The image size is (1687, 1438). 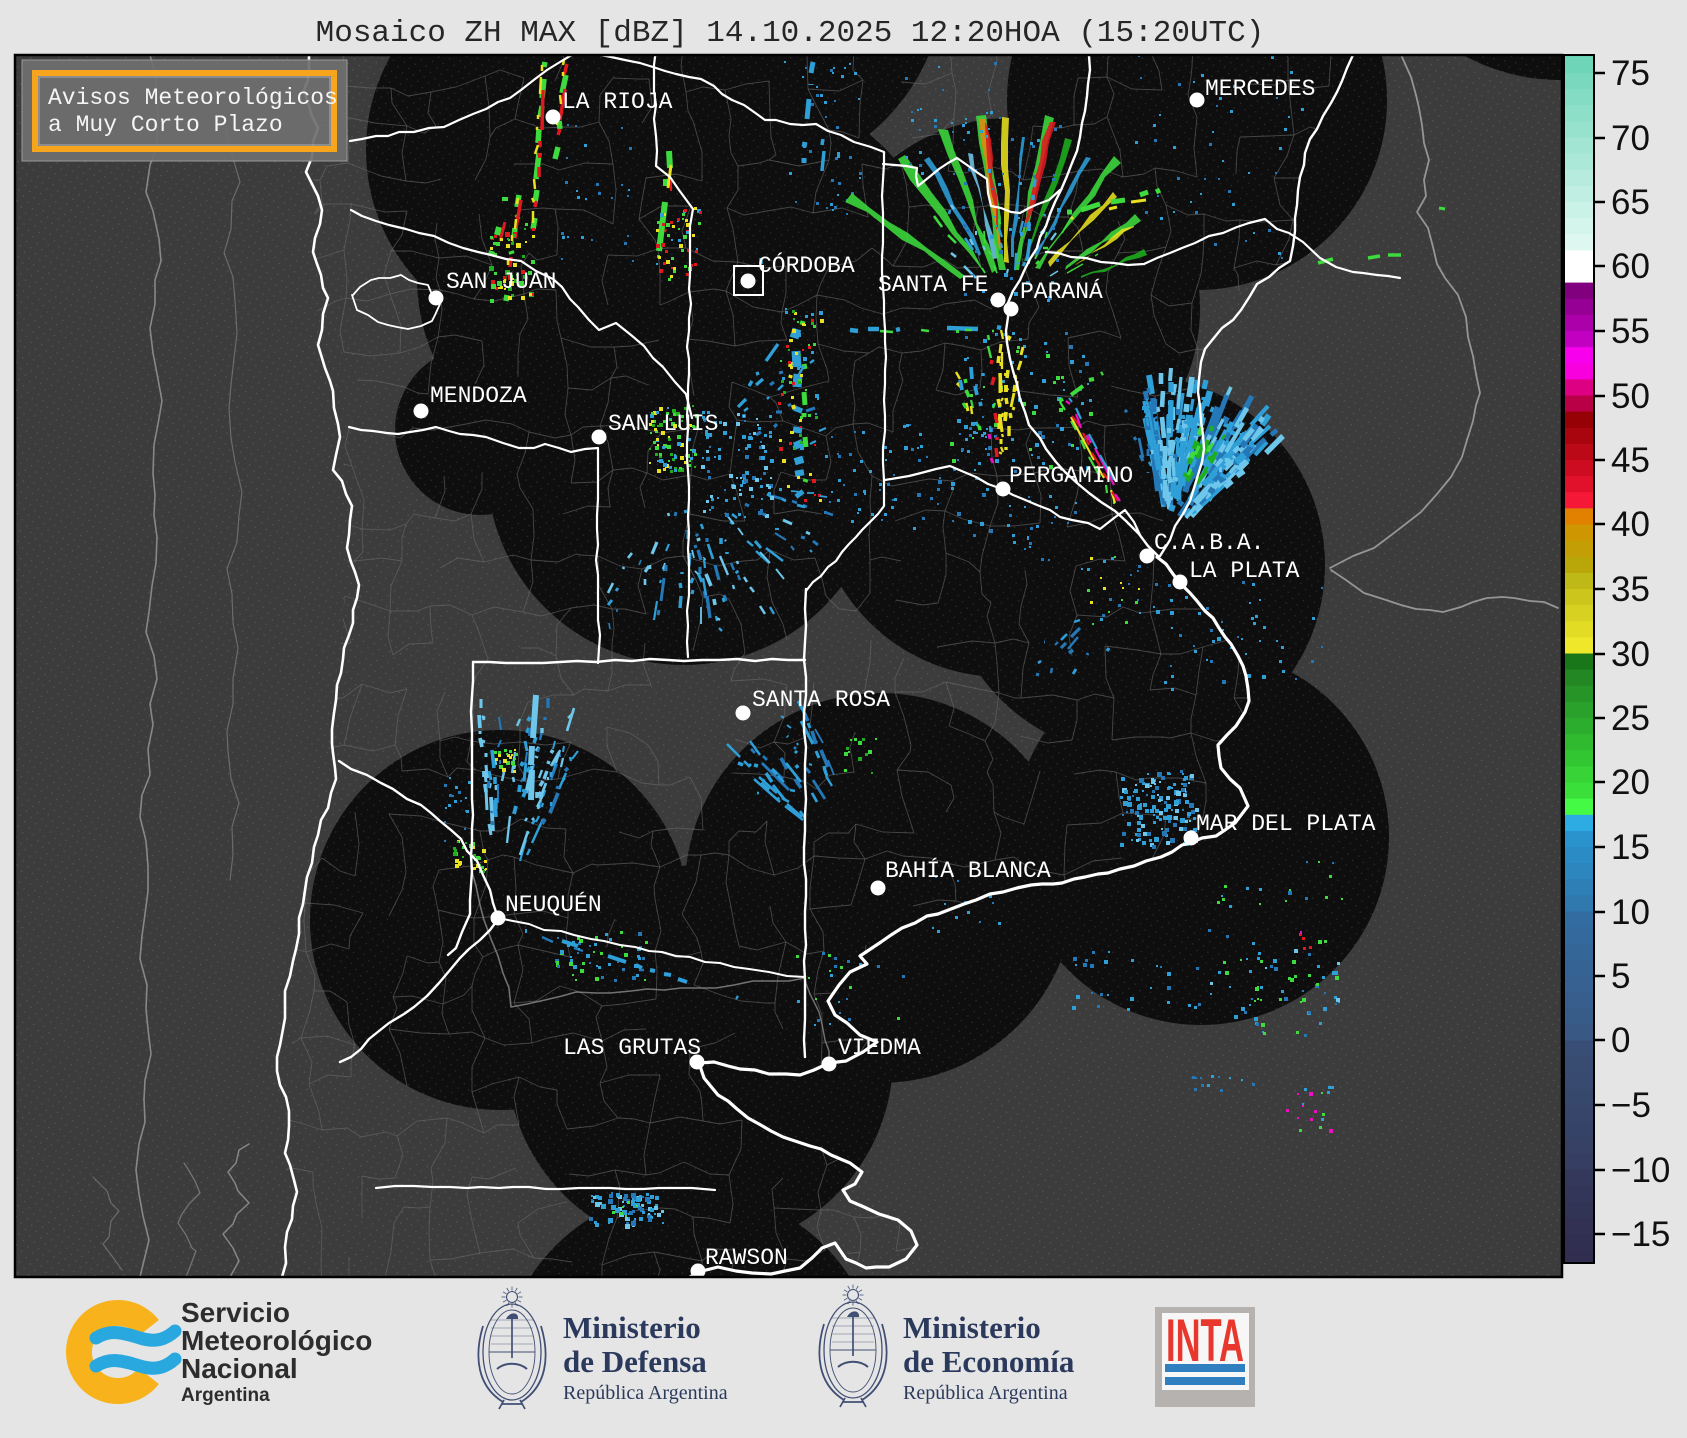 I want to click on svg-text: 50, so click(x=1630, y=396).